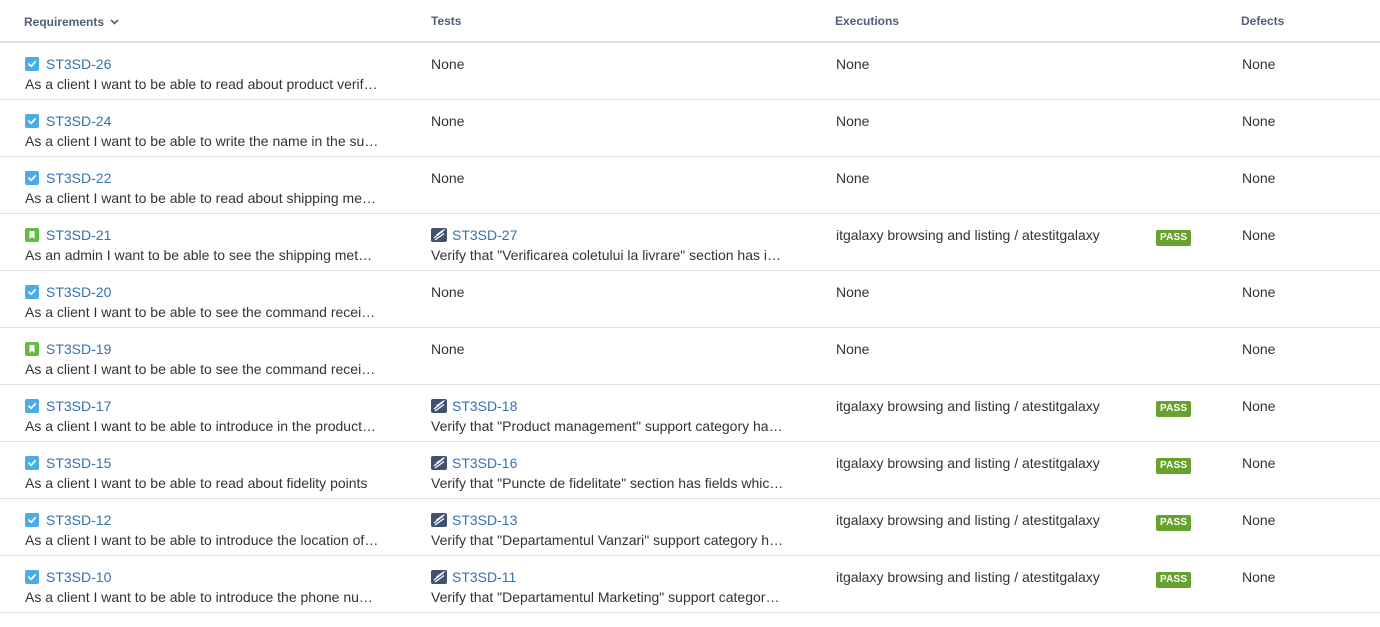  What do you see at coordinates (78, 463) in the screenshot?
I see `requirement-key-link: ST3SD-15` at bounding box center [78, 463].